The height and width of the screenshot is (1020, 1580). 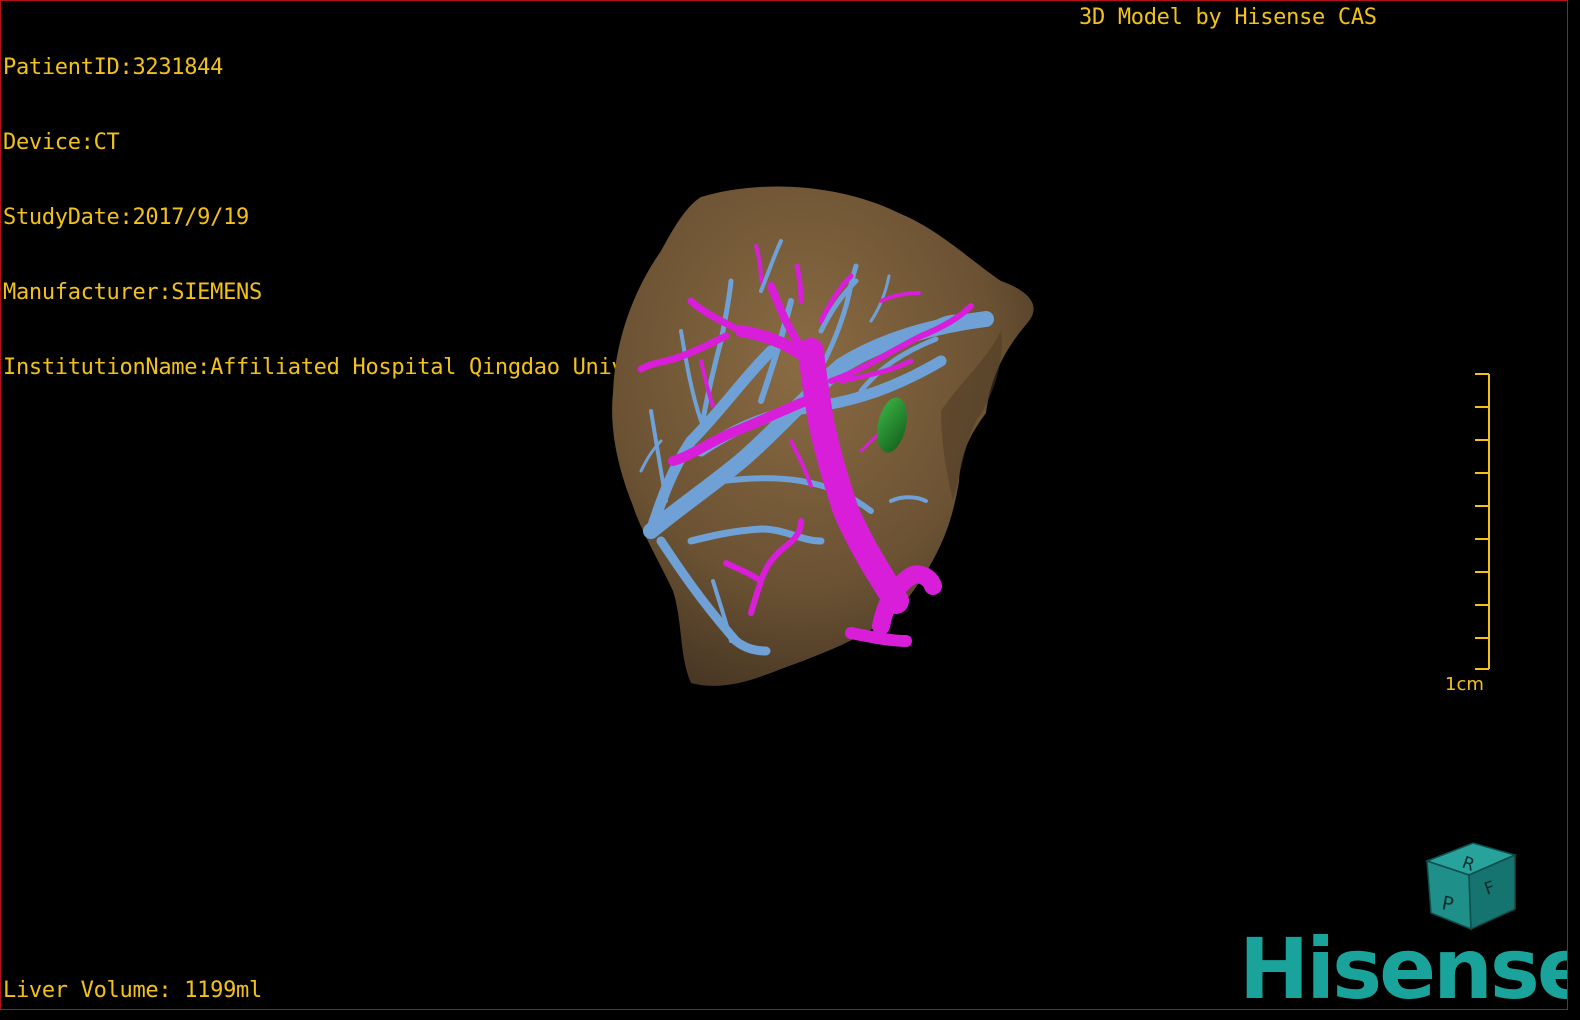 I want to click on scale-bar-label: 1cm, so click(x=1464, y=684).